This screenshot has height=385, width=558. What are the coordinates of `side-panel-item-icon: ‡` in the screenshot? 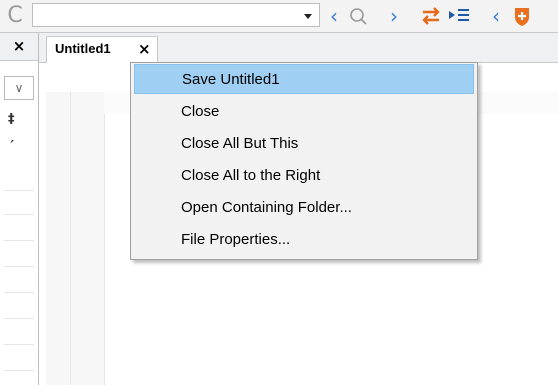 It's located at (11, 119).